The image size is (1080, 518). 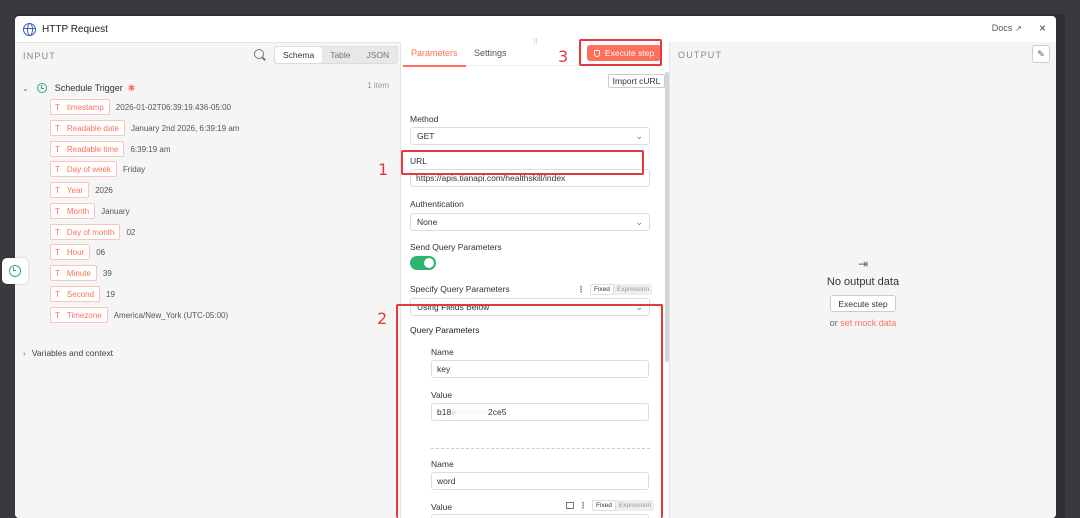 I want to click on chevron-right-icon: ›, so click(x=24, y=353).